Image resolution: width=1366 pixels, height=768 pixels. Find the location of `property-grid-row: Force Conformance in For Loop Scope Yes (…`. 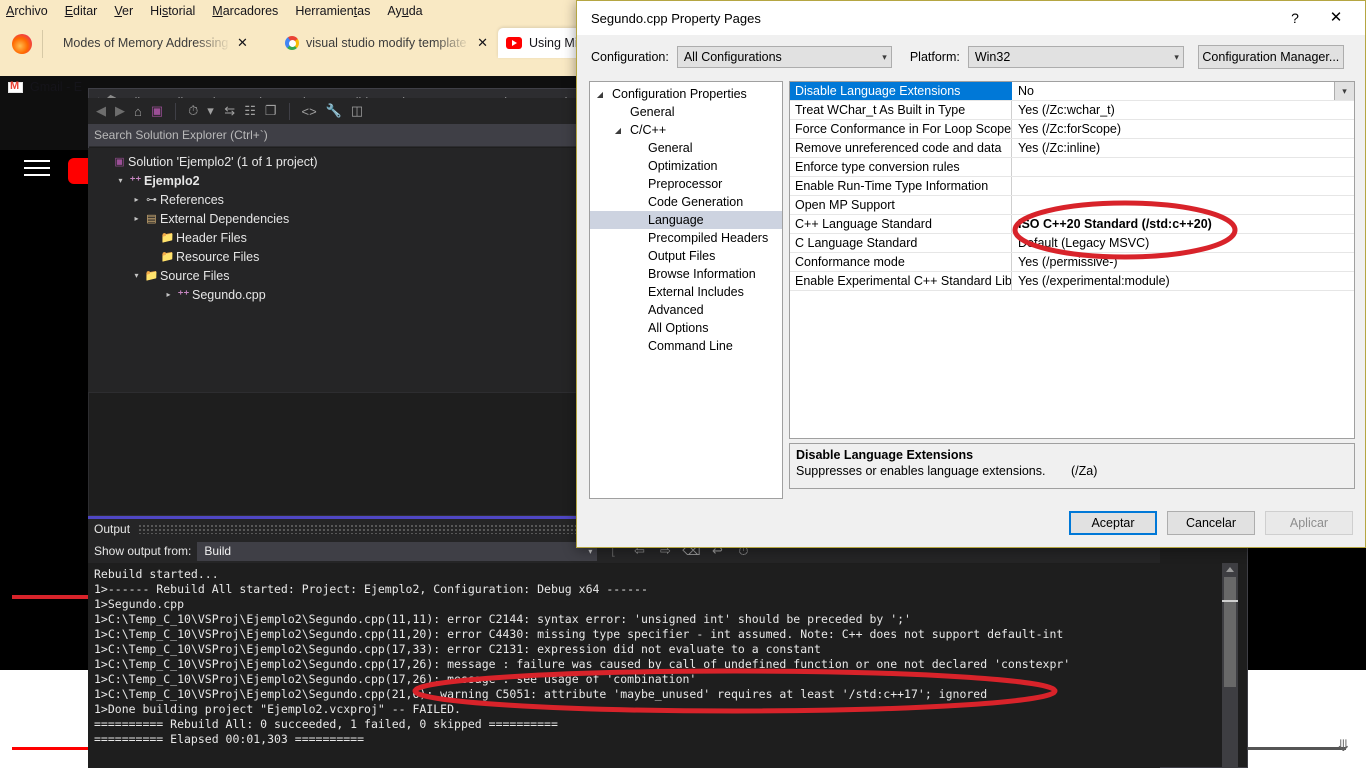

property-grid-row: Force Conformance in For Loop Scope Yes (… is located at coordinates (1072, 129).